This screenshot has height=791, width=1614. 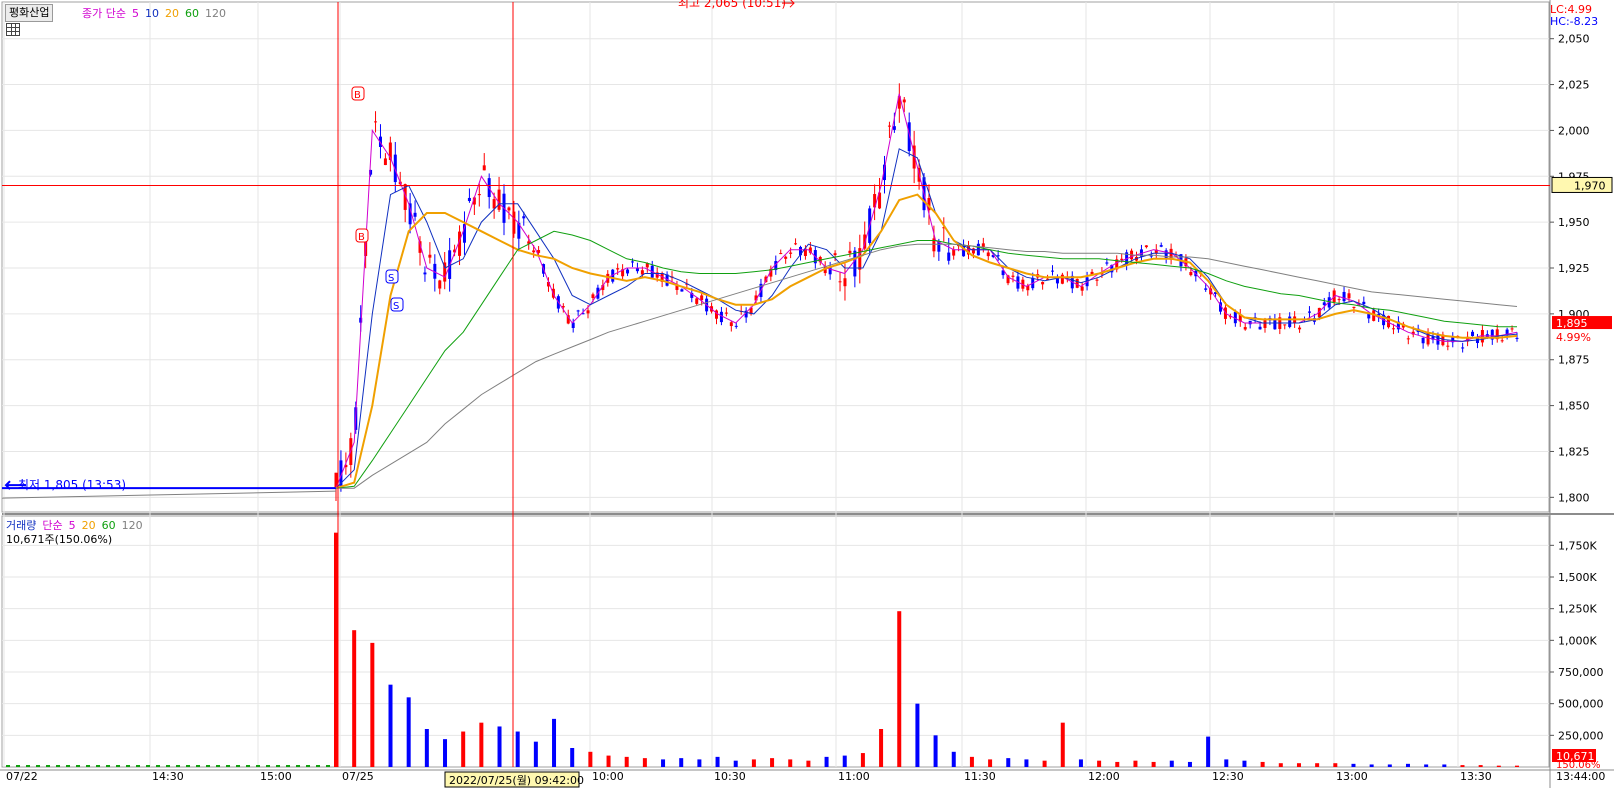 I want to click on x-tick-label: 11:00, so click(x=854, y=776).